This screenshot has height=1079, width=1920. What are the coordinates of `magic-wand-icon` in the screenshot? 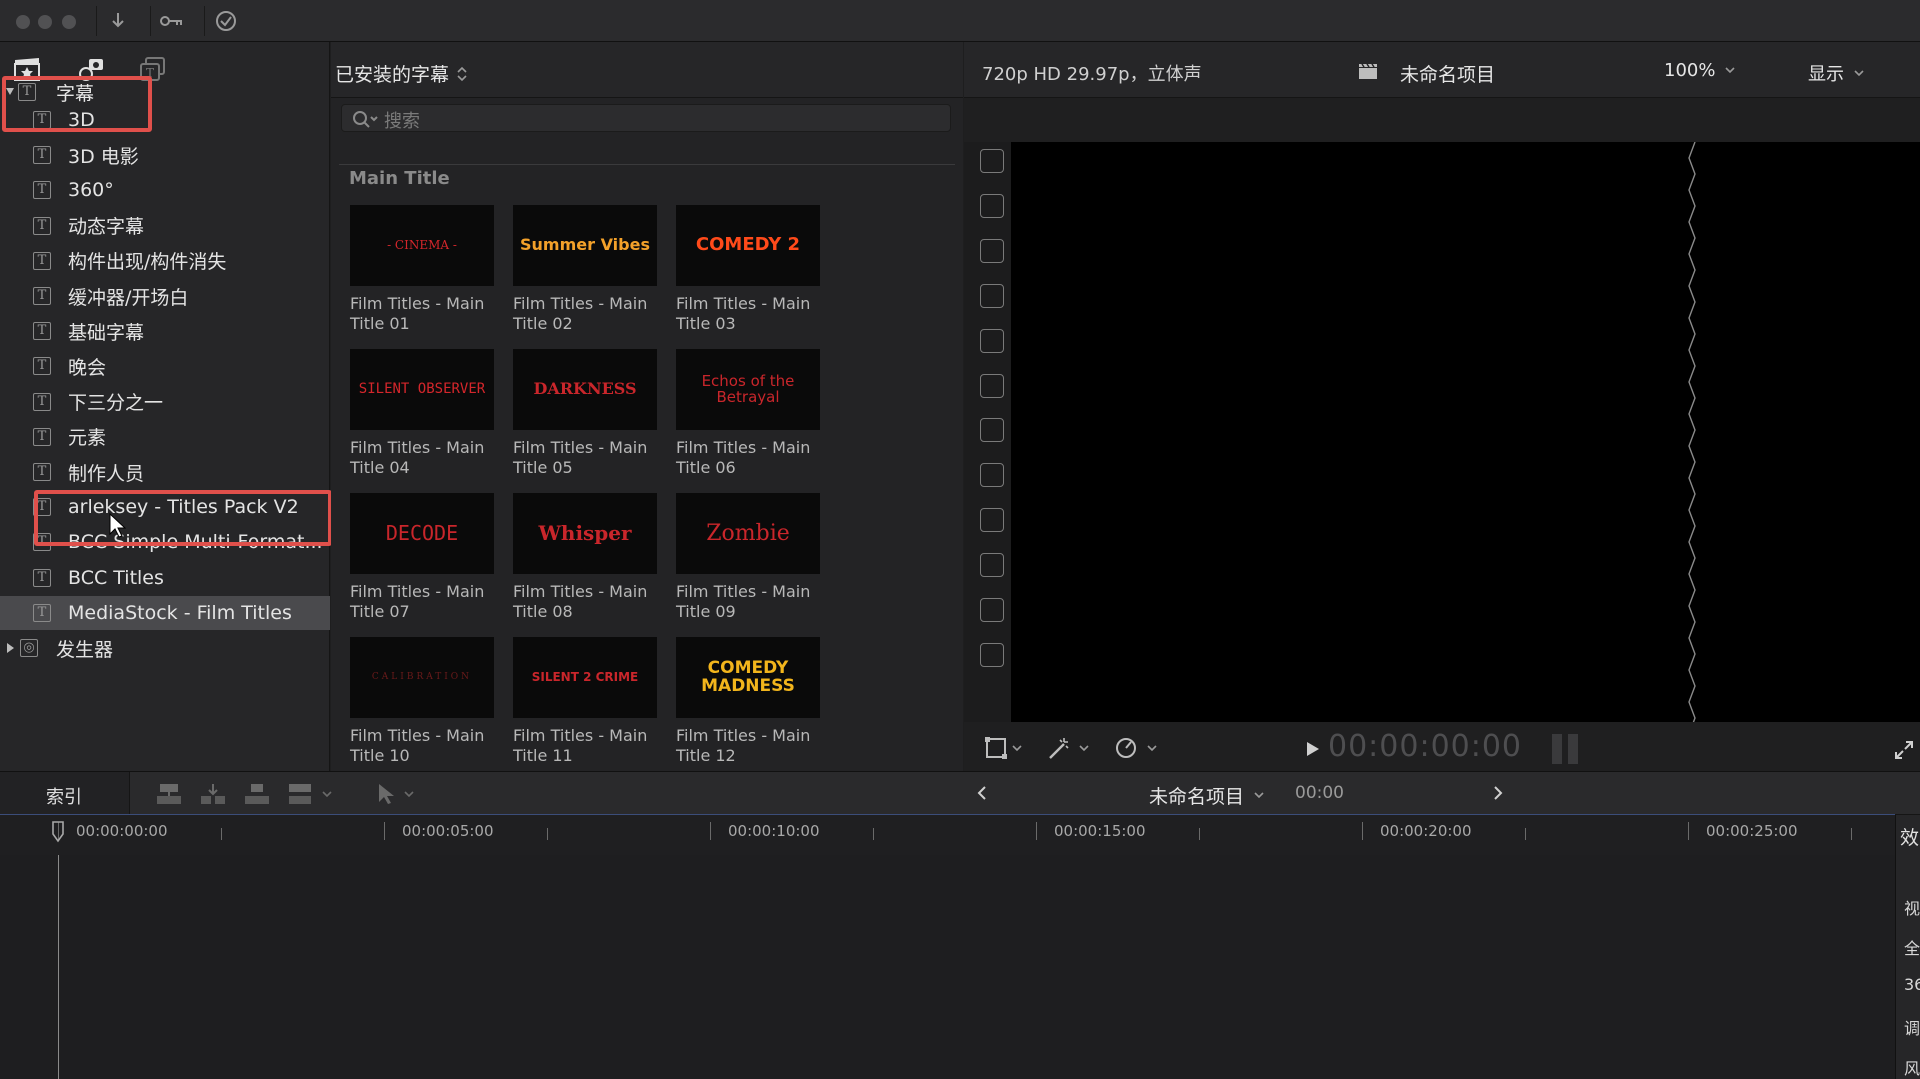 It's located at (1068, 748).